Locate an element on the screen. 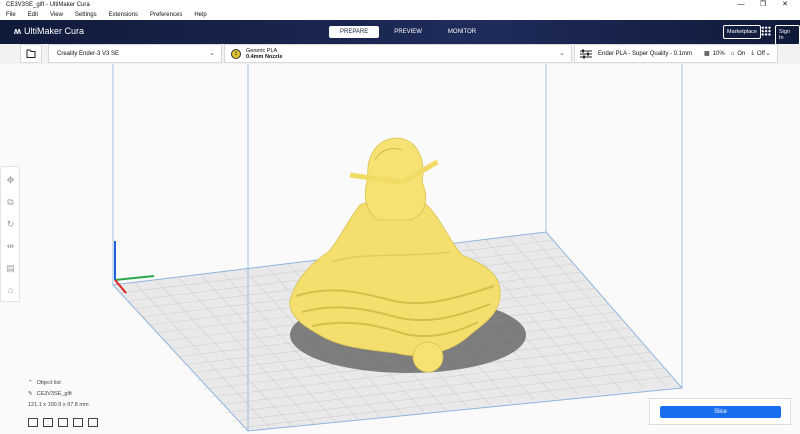  quality-profile: Ender PLA - Super Quality - 0.1mm is located at coordinates (645, 53).